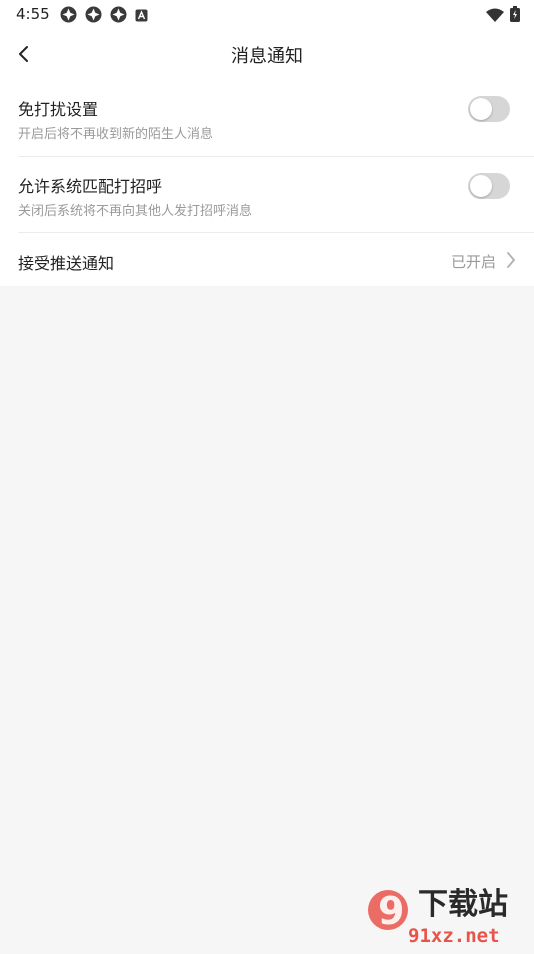  What do you see at coordinates (104, 16) in the screenshot?
I see `status-notification-icons` at bounding box center [104, 16].